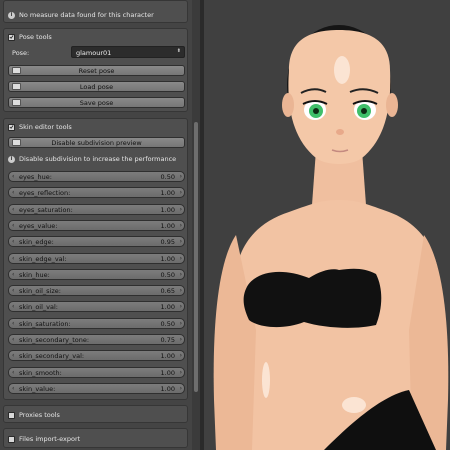 Image resolution: width=450 pixels, height=450 pixels. I want to click on slider-skin-value: ‹ skin_value: 1.00 ›, so click(96, 388).